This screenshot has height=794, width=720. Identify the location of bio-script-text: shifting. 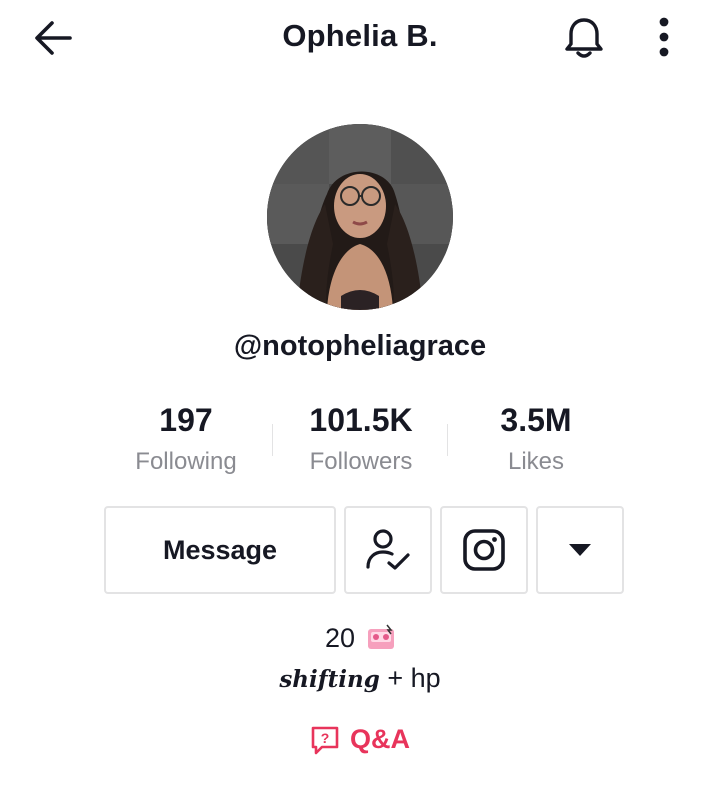
(329, 679).